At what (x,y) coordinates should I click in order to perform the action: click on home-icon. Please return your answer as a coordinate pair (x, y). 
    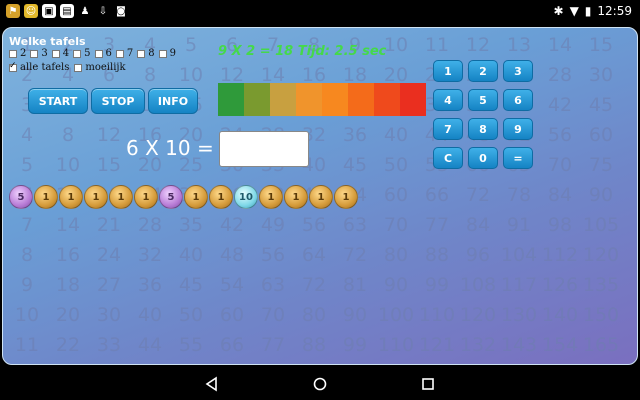
    Looking at the image, I should click on (320, 384).